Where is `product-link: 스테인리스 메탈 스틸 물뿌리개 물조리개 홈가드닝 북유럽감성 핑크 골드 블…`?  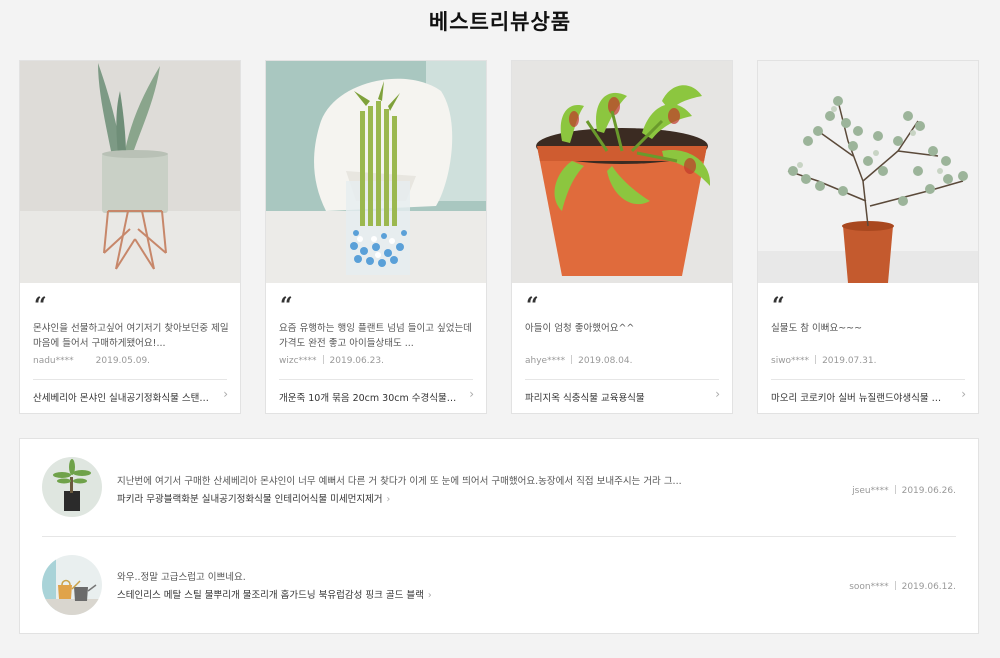
product-link: 스테인리스 메탈 스틸 물뿌리개 물조리개 홈가드닝 북유럽감성 핑크 골드 블… is located at coordinates (274, 594).